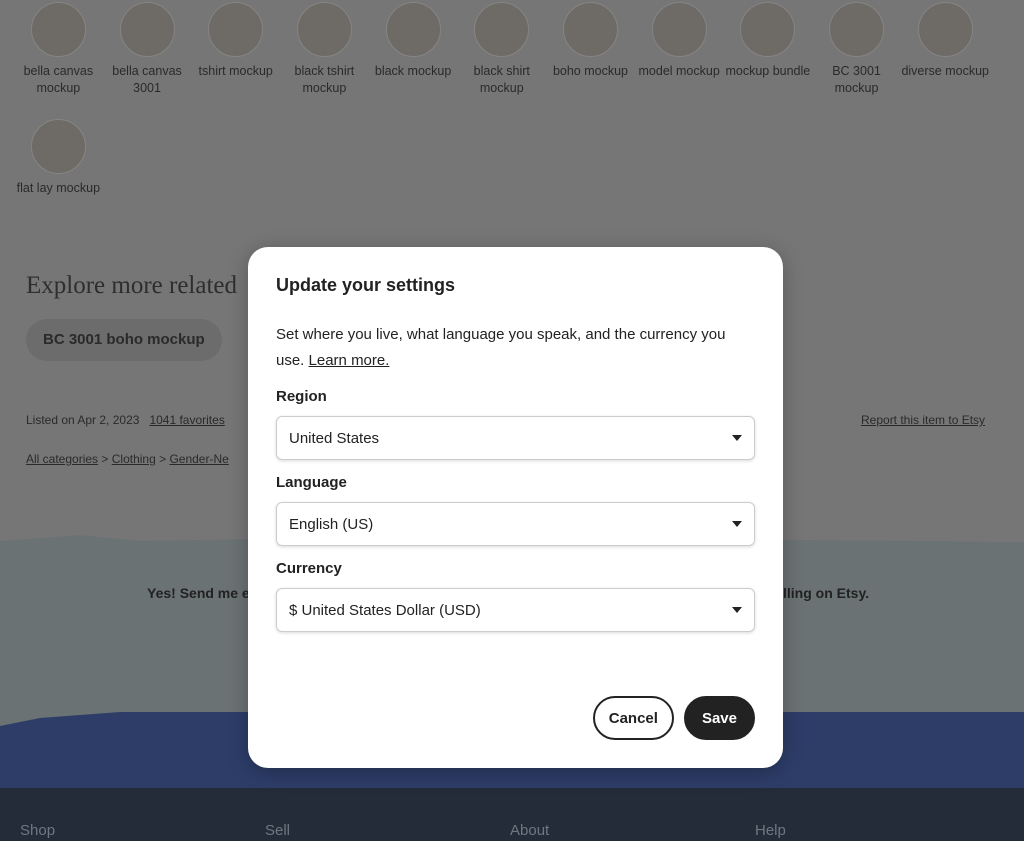 The image size is (1024, 841). I want to click on chip-label: boho mockup, so click(590, 71).